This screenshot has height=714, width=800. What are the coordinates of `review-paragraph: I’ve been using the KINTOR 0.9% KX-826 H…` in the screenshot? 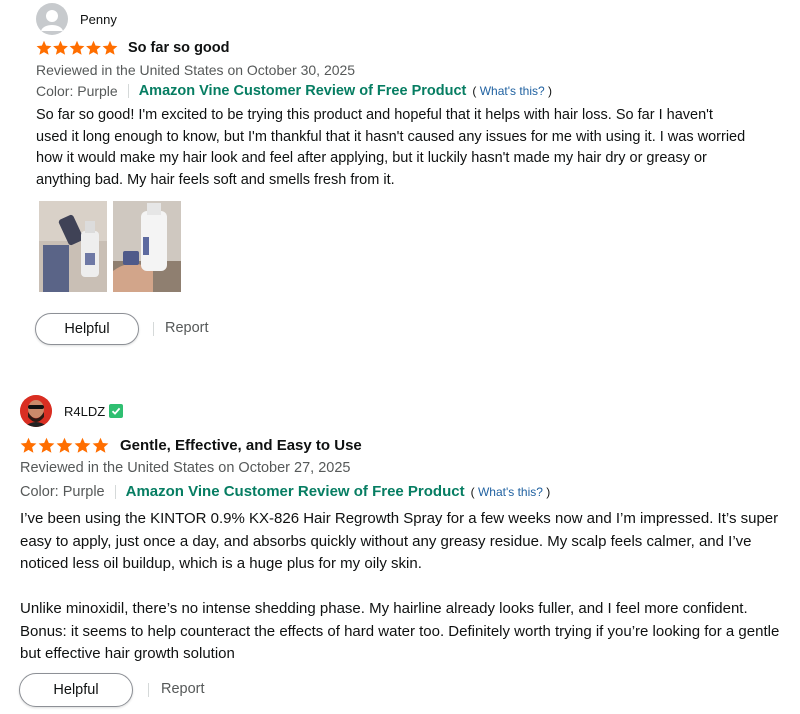 It's located at (399, 541).